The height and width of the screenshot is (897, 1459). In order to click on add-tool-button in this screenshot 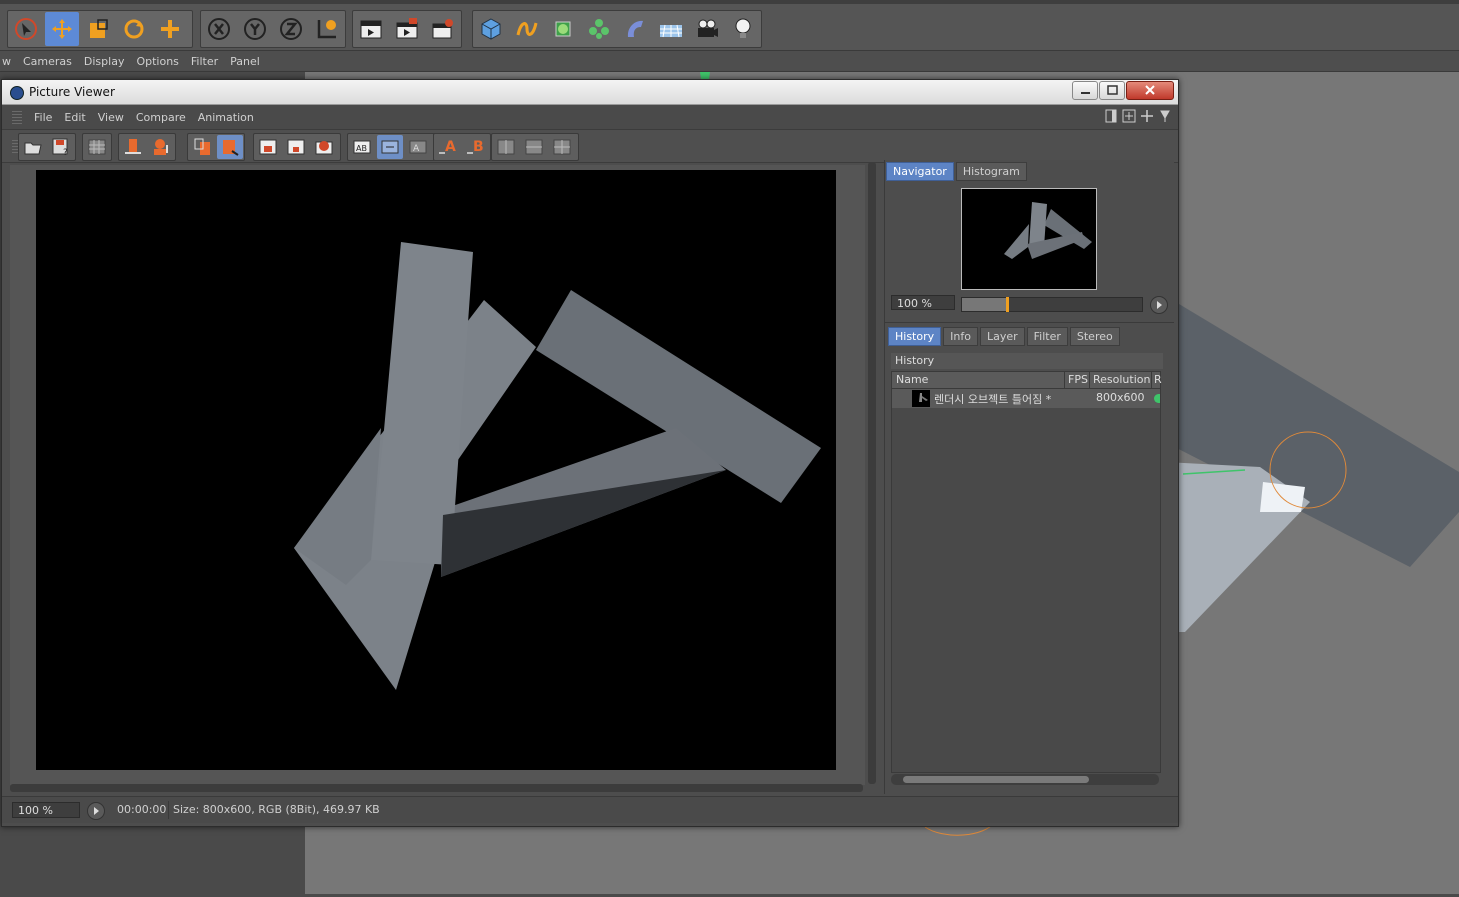, I will do `click(170, 29)`.